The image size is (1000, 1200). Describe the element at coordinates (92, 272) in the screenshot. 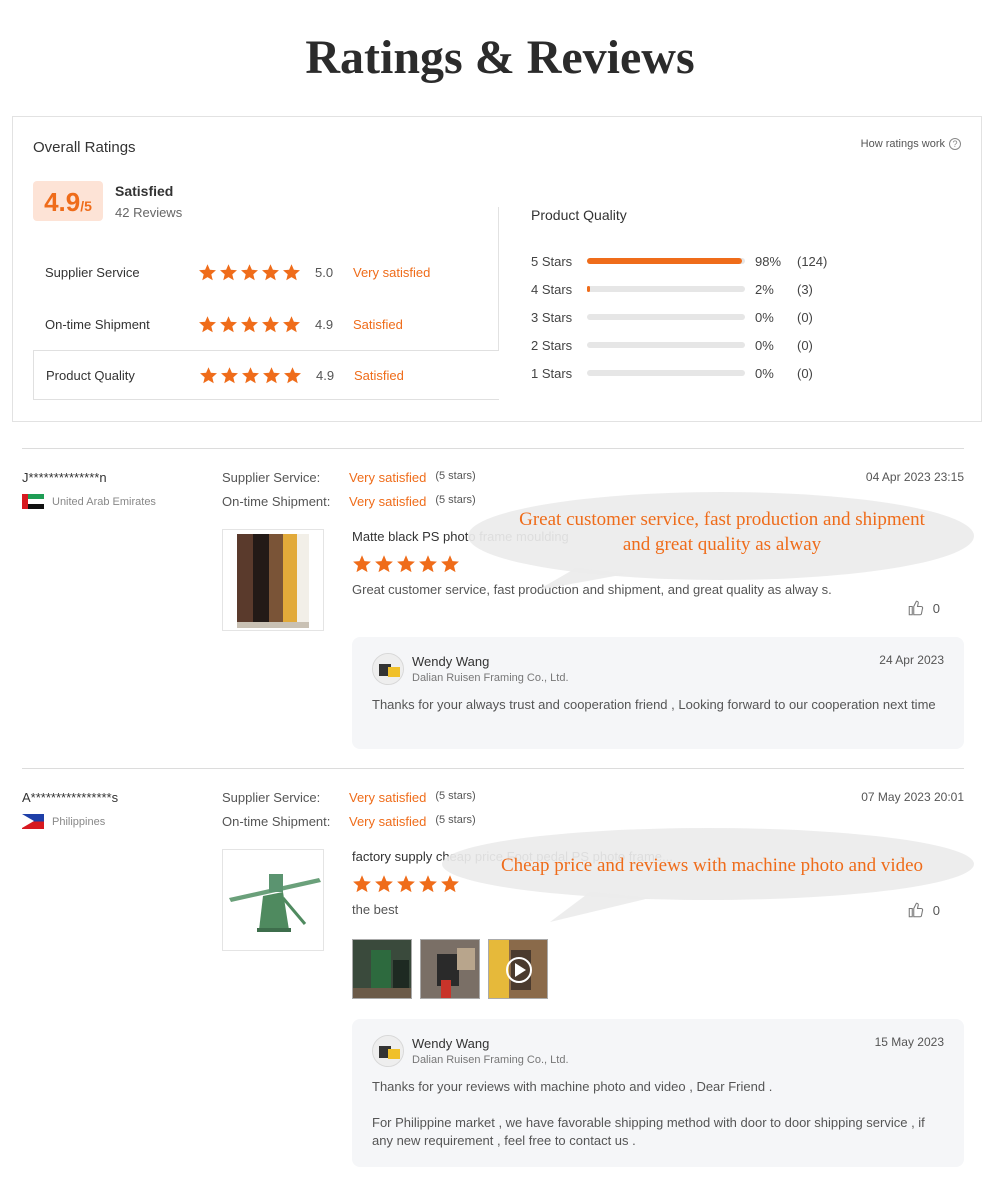

I see `category-label: Supplier Service` at that location.